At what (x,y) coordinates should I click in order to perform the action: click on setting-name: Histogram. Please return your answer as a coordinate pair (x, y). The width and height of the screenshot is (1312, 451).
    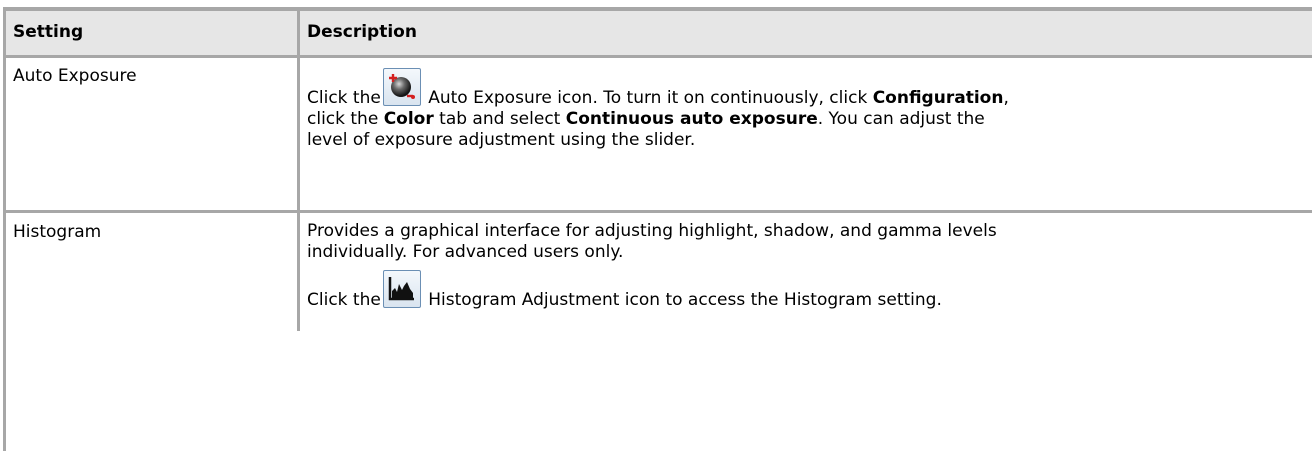
    Looking at the image, I should click on (153, 272).